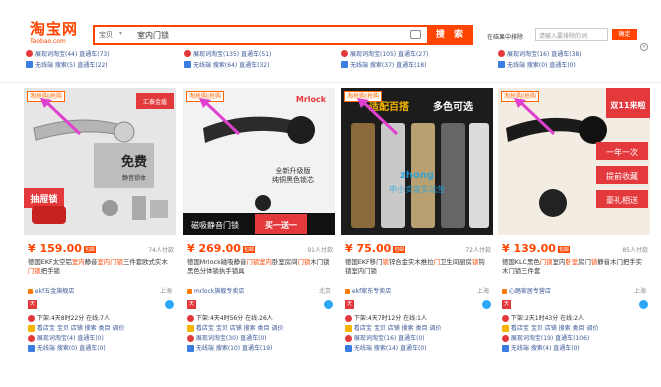 The height and width of the screenshot is (387, 661). Describe the element at coordinates (368, 290) in the screenshot. I see `shop-link: ekf家东专卖店` at that location.